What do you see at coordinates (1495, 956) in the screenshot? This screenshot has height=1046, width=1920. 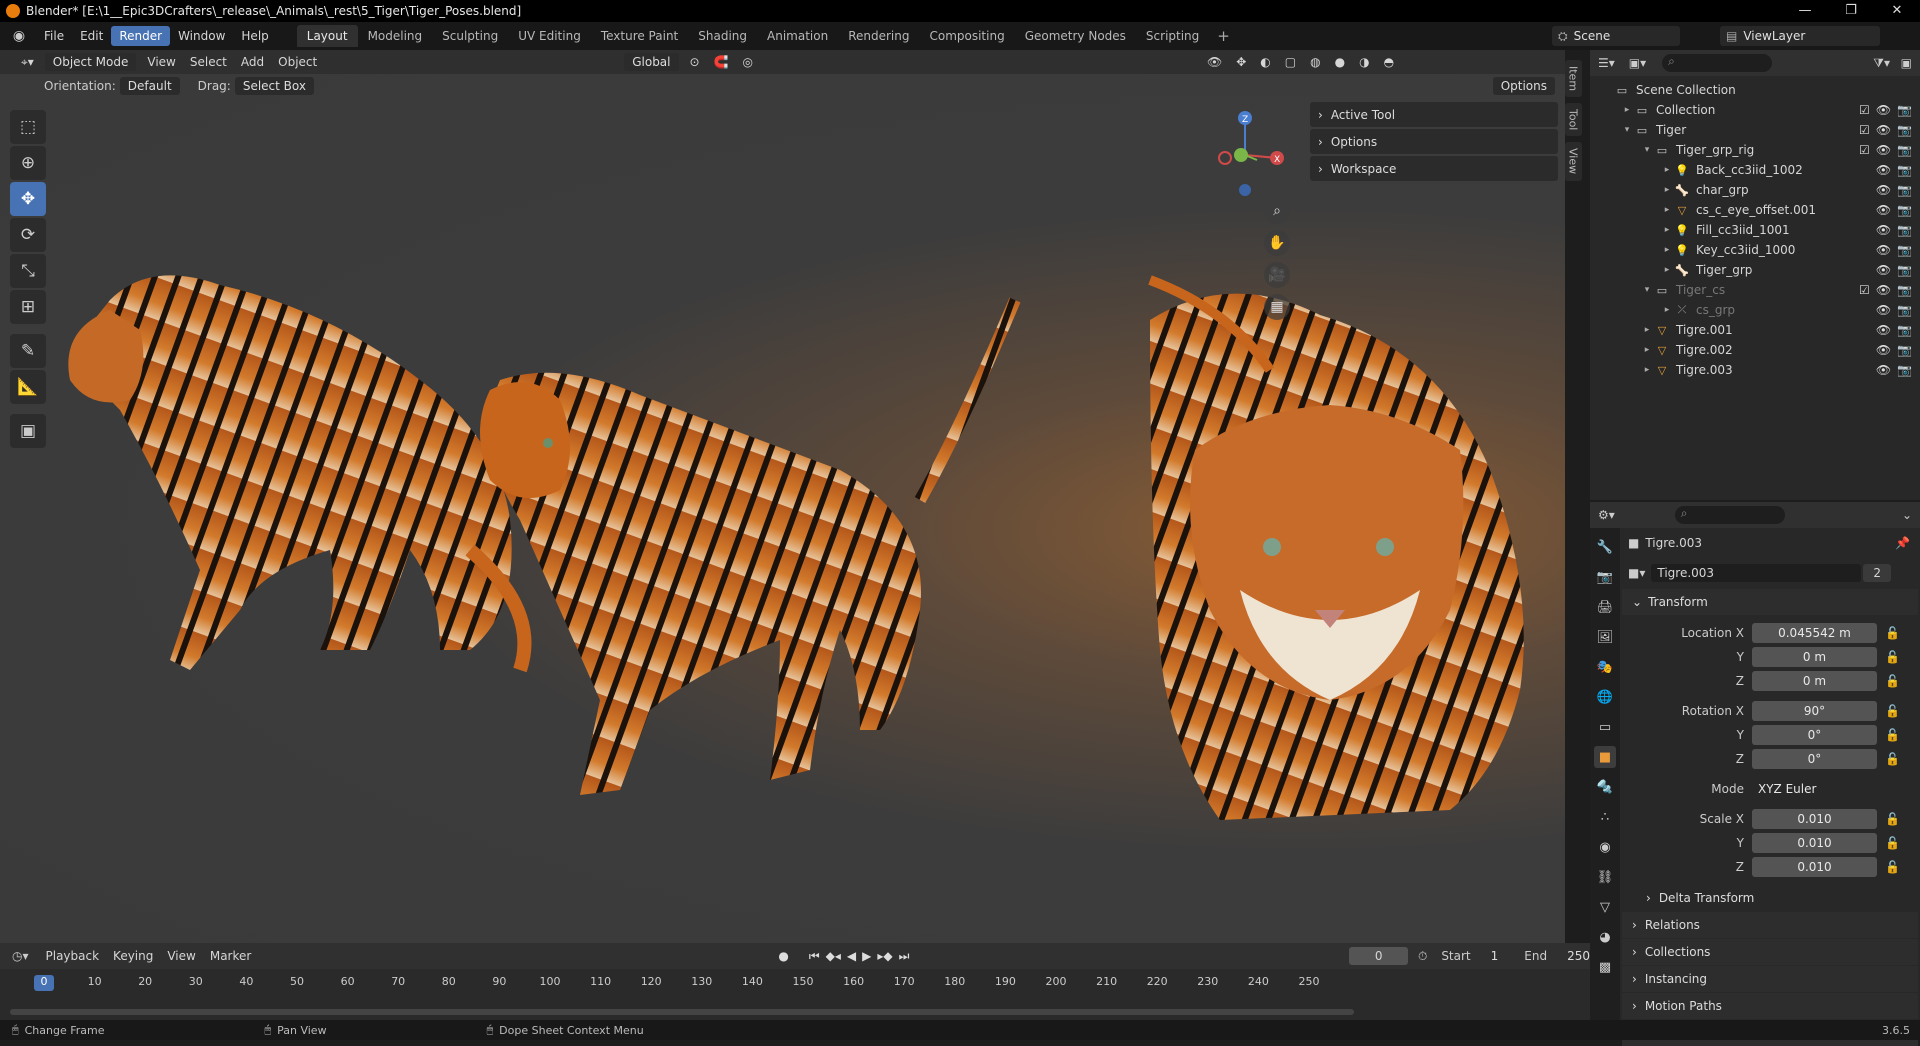 I see `start-field: 1` at bounding box center [1495, 956].